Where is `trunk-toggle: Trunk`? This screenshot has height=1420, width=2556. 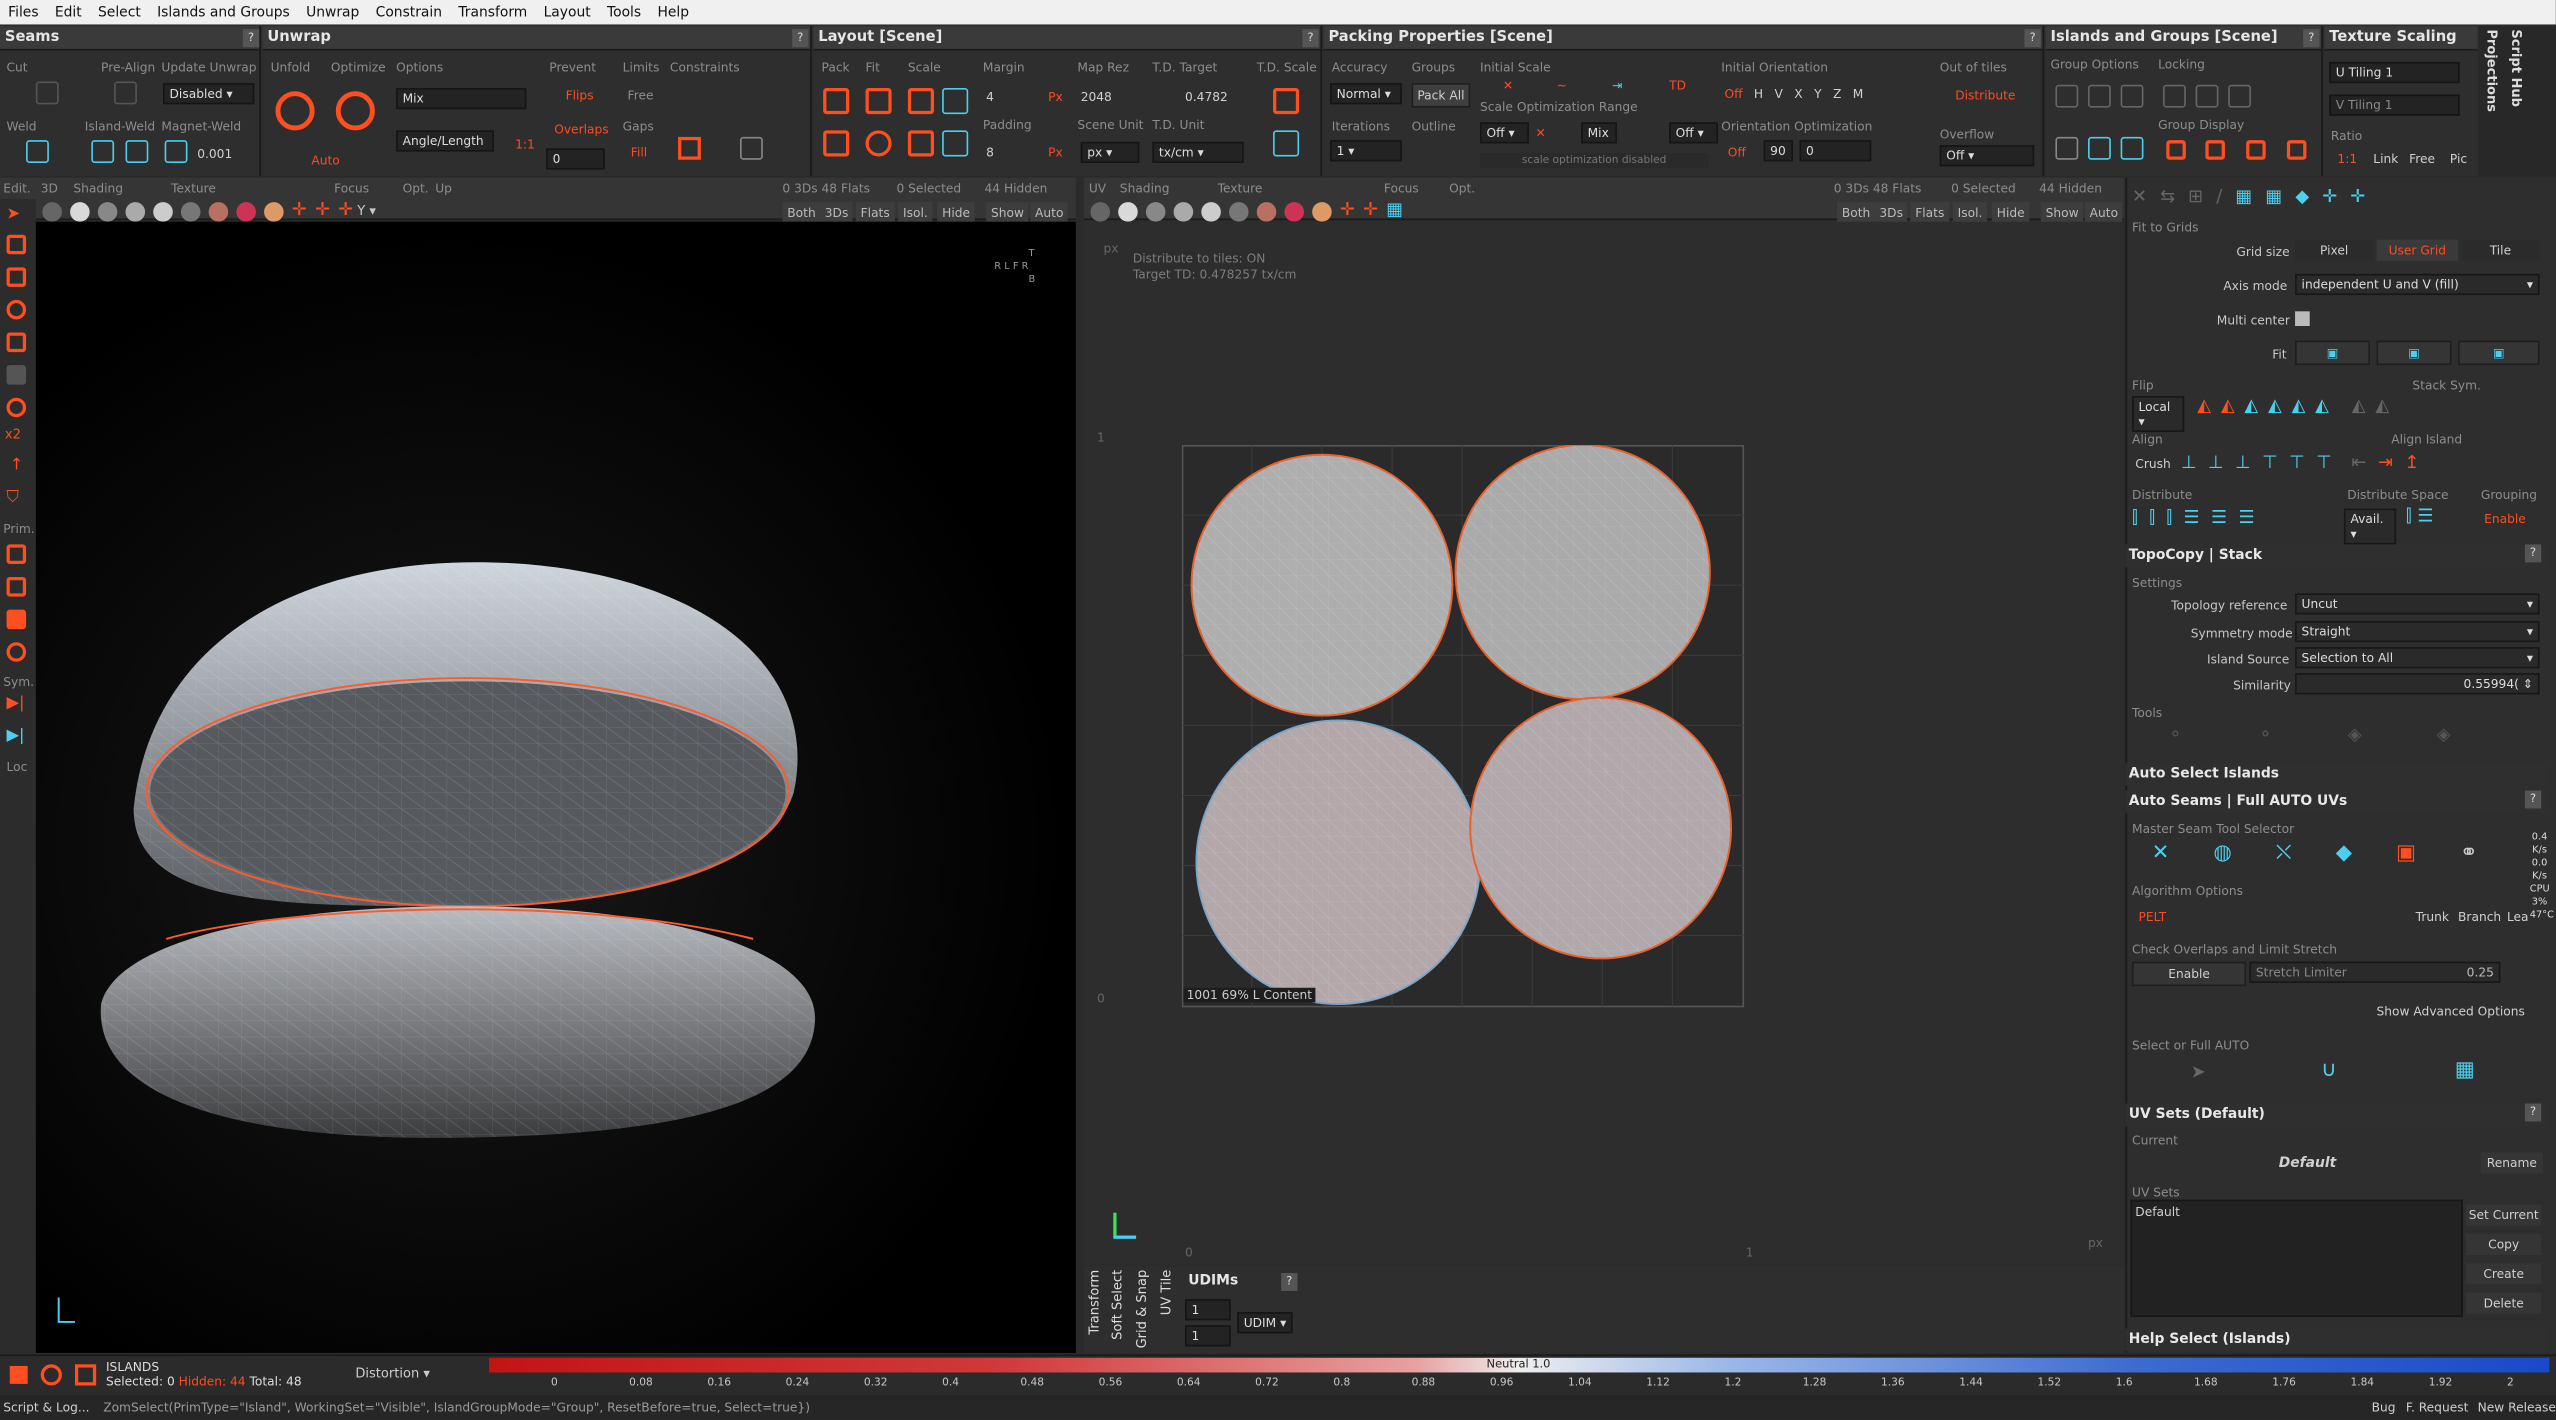
trunk-toggle: Trunk is located at coordinates (2432, 917).